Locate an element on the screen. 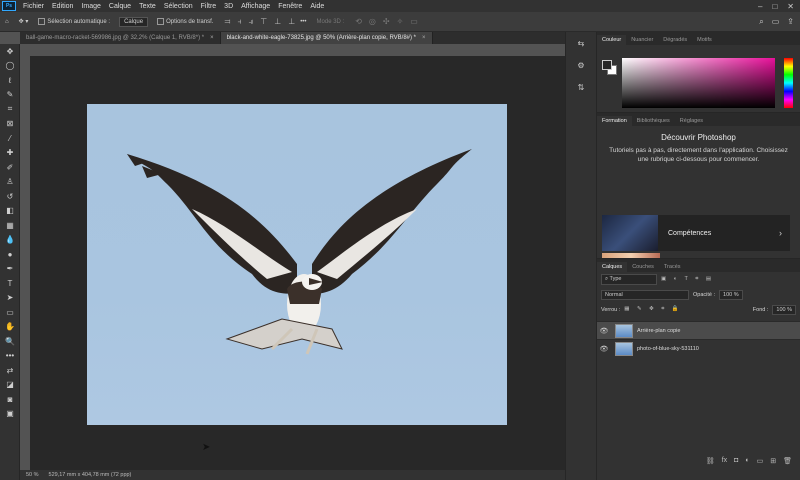  tab-learn: Formation is located at coordinates (614, 121).